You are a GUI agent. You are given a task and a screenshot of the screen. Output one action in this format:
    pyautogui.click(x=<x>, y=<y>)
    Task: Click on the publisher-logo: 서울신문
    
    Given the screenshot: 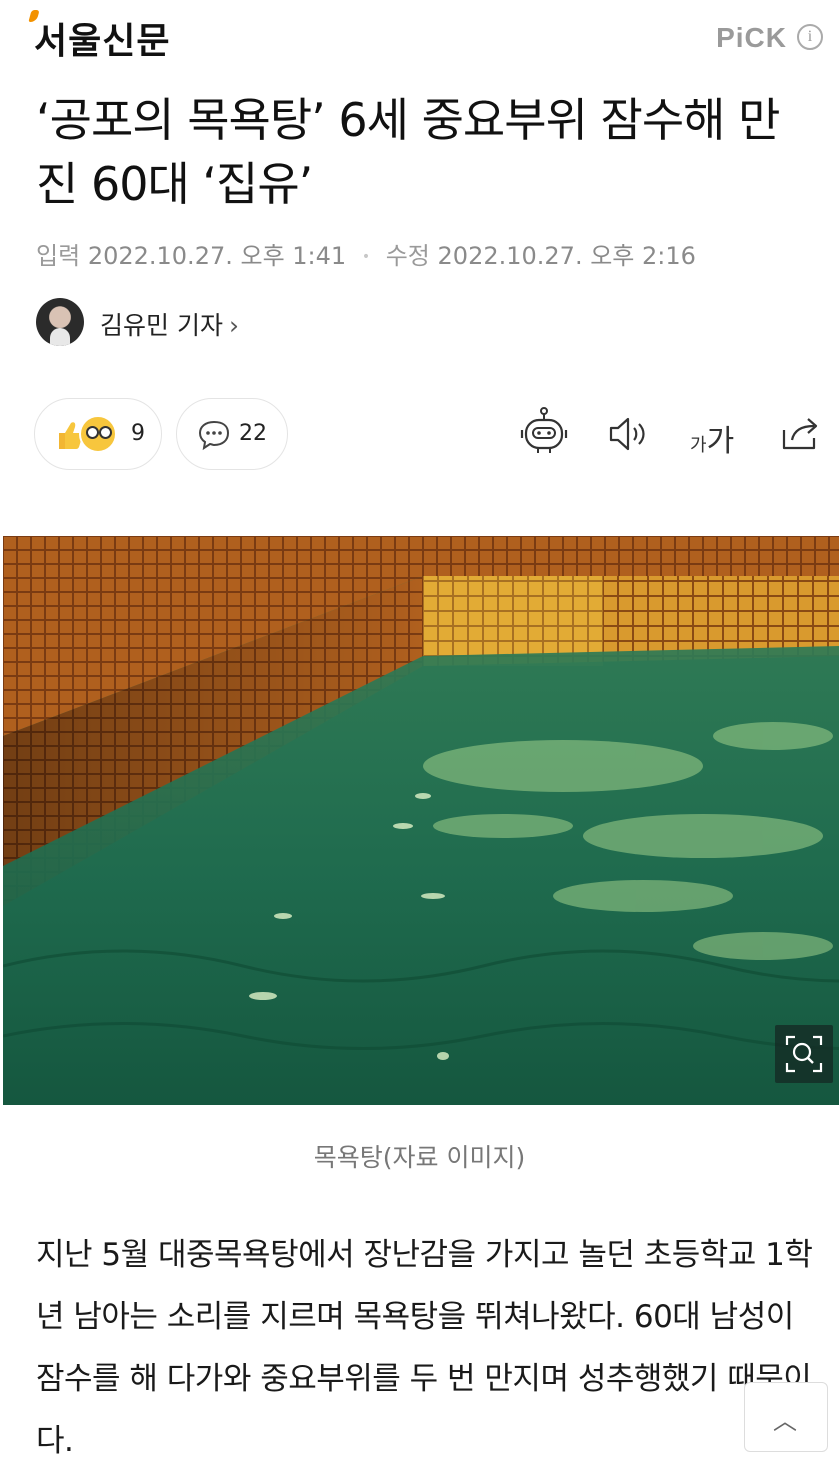 What is the action you would take?
    pyautogui.click(x=102, y=38)
    